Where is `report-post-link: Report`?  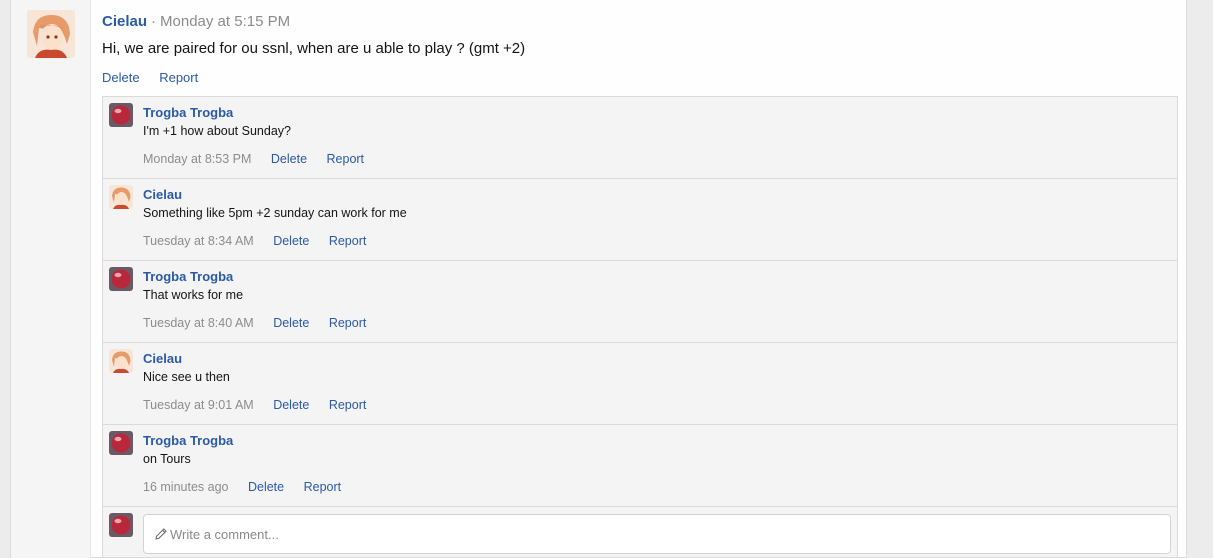 report-post-link: Report is located at coordinates (178, 77).